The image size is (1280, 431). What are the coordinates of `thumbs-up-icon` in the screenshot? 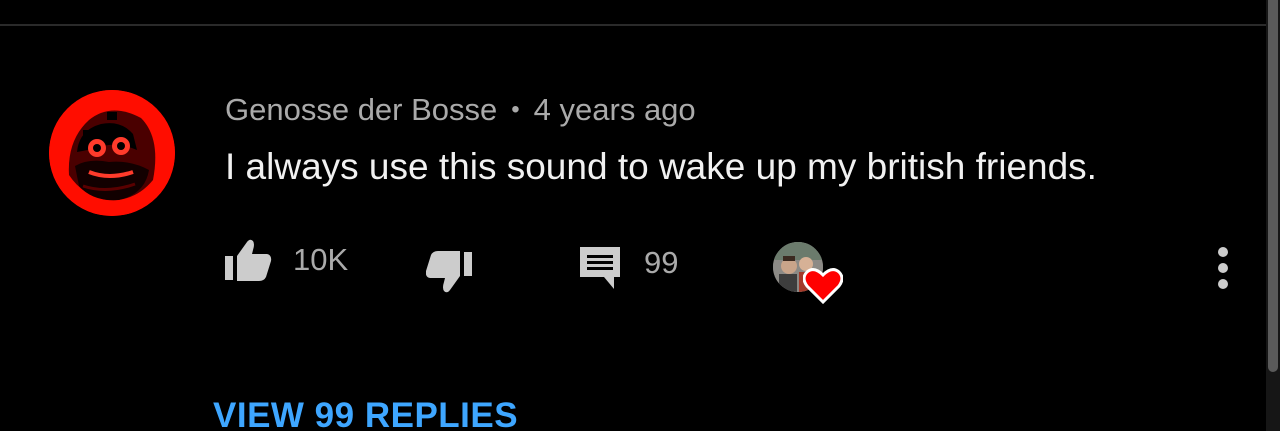 It's located at (248, 260).